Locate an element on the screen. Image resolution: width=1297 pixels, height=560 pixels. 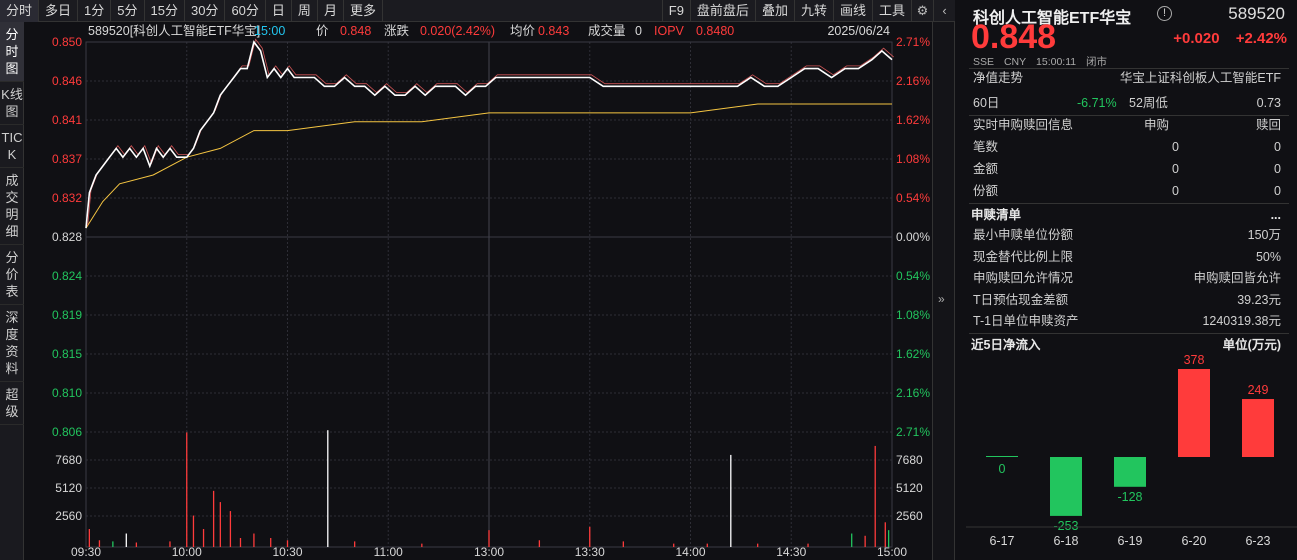
toolbar-button: 九转 is located at coordinates (813, 11).